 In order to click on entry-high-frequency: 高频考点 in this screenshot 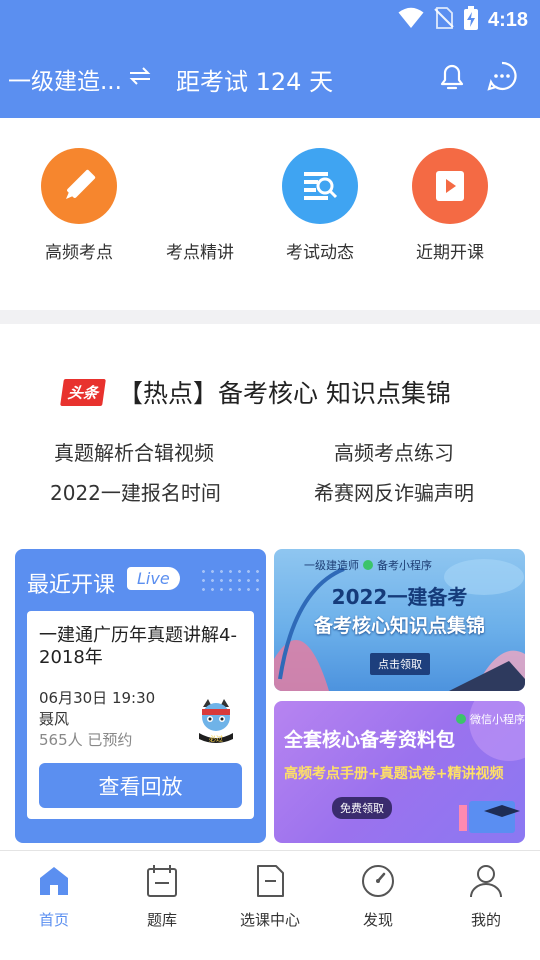, I will do `click(79, 205)`.